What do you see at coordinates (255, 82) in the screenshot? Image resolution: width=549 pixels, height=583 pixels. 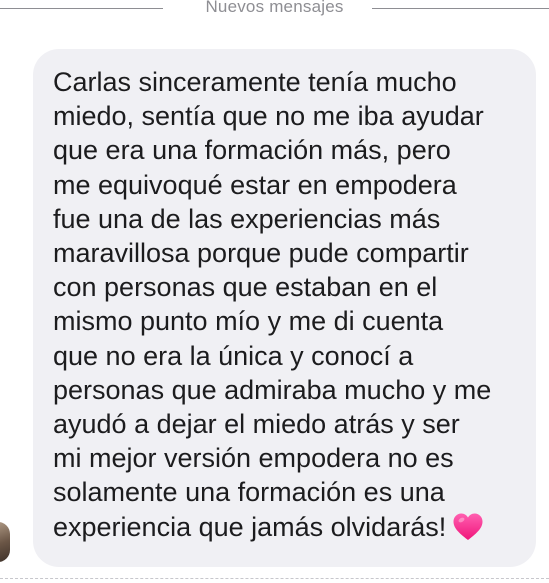 I see `message-line: Carlas sinceramente tenía mucho` at bounding box center [255, 82].